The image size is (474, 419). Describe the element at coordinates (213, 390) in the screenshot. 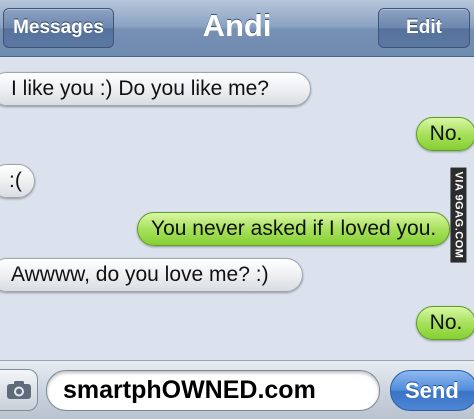

I see `message-text-field: smartphOWNED.com` at that location.